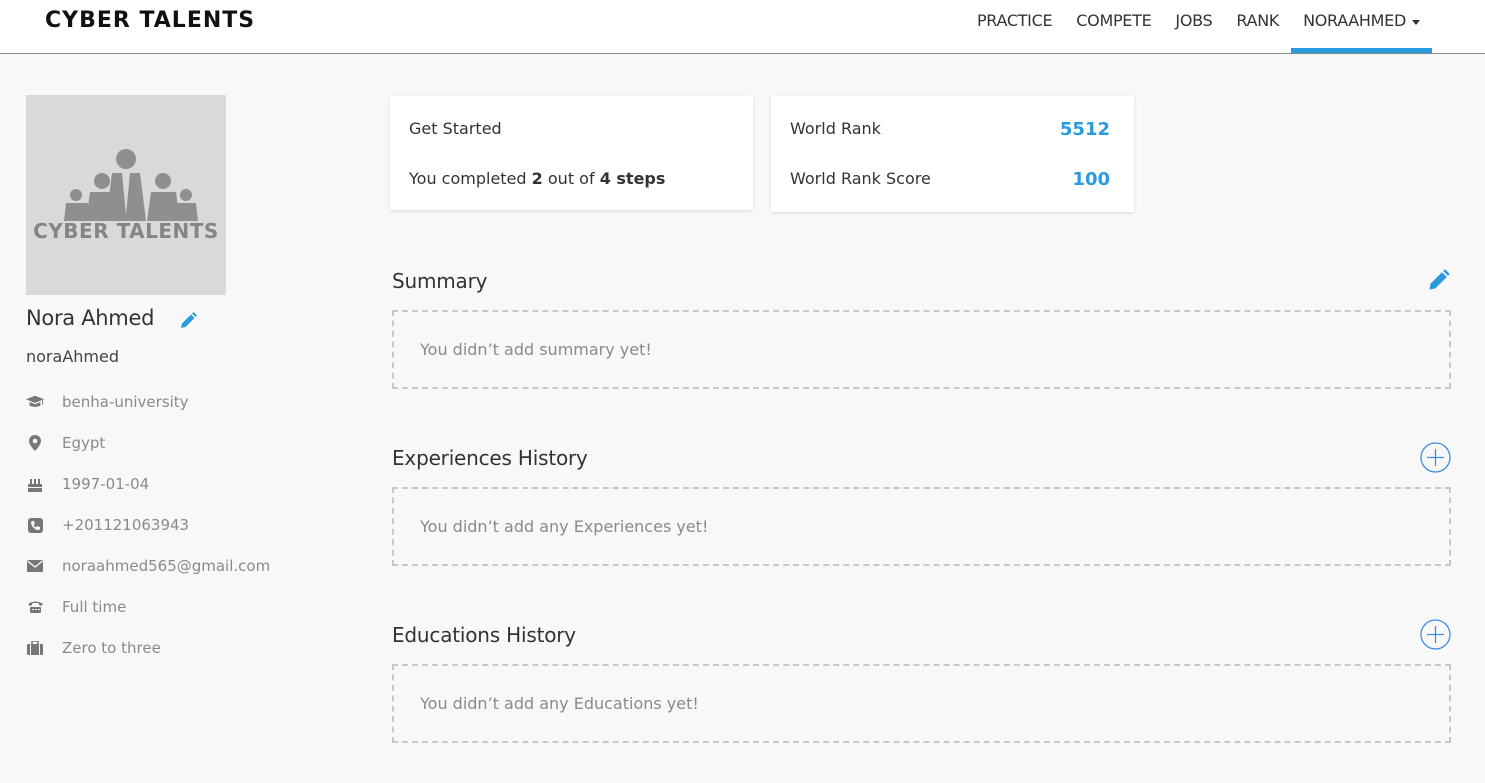  I want to click on detail-experience: Zero to three, so click(93, 648).